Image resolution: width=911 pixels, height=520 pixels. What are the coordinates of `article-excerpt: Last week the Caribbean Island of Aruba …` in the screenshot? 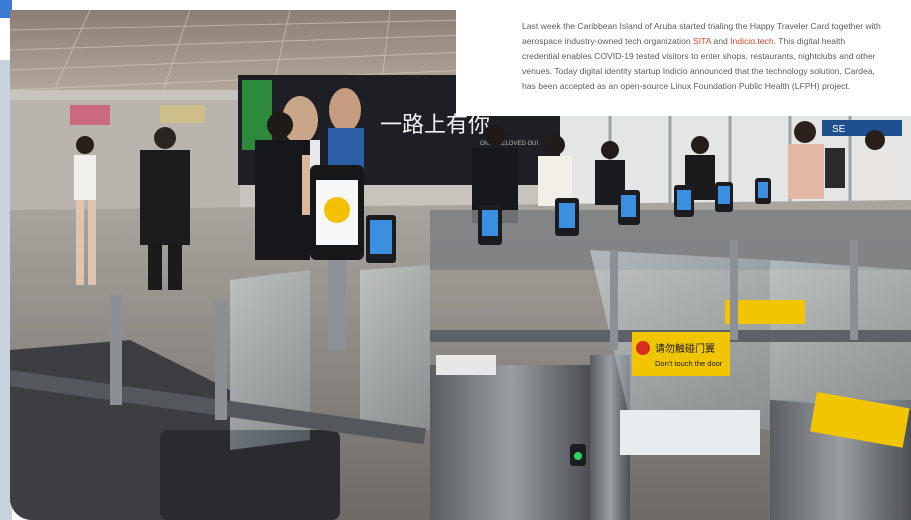 It's located at (683, 58).